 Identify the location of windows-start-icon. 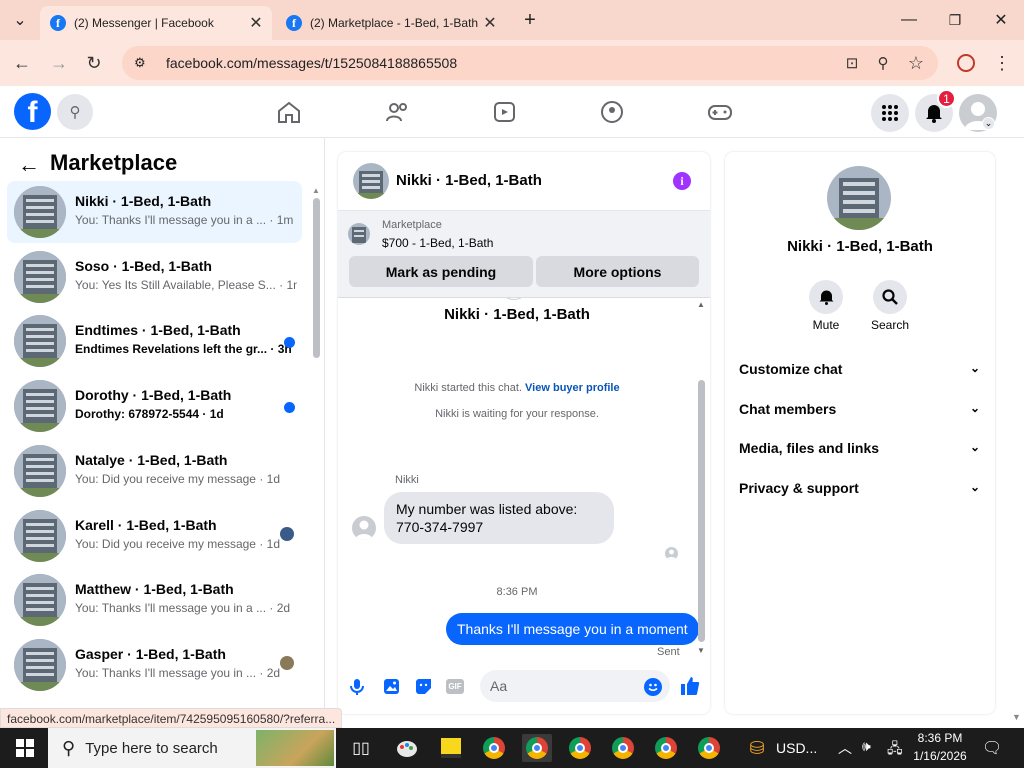
(25, 748).